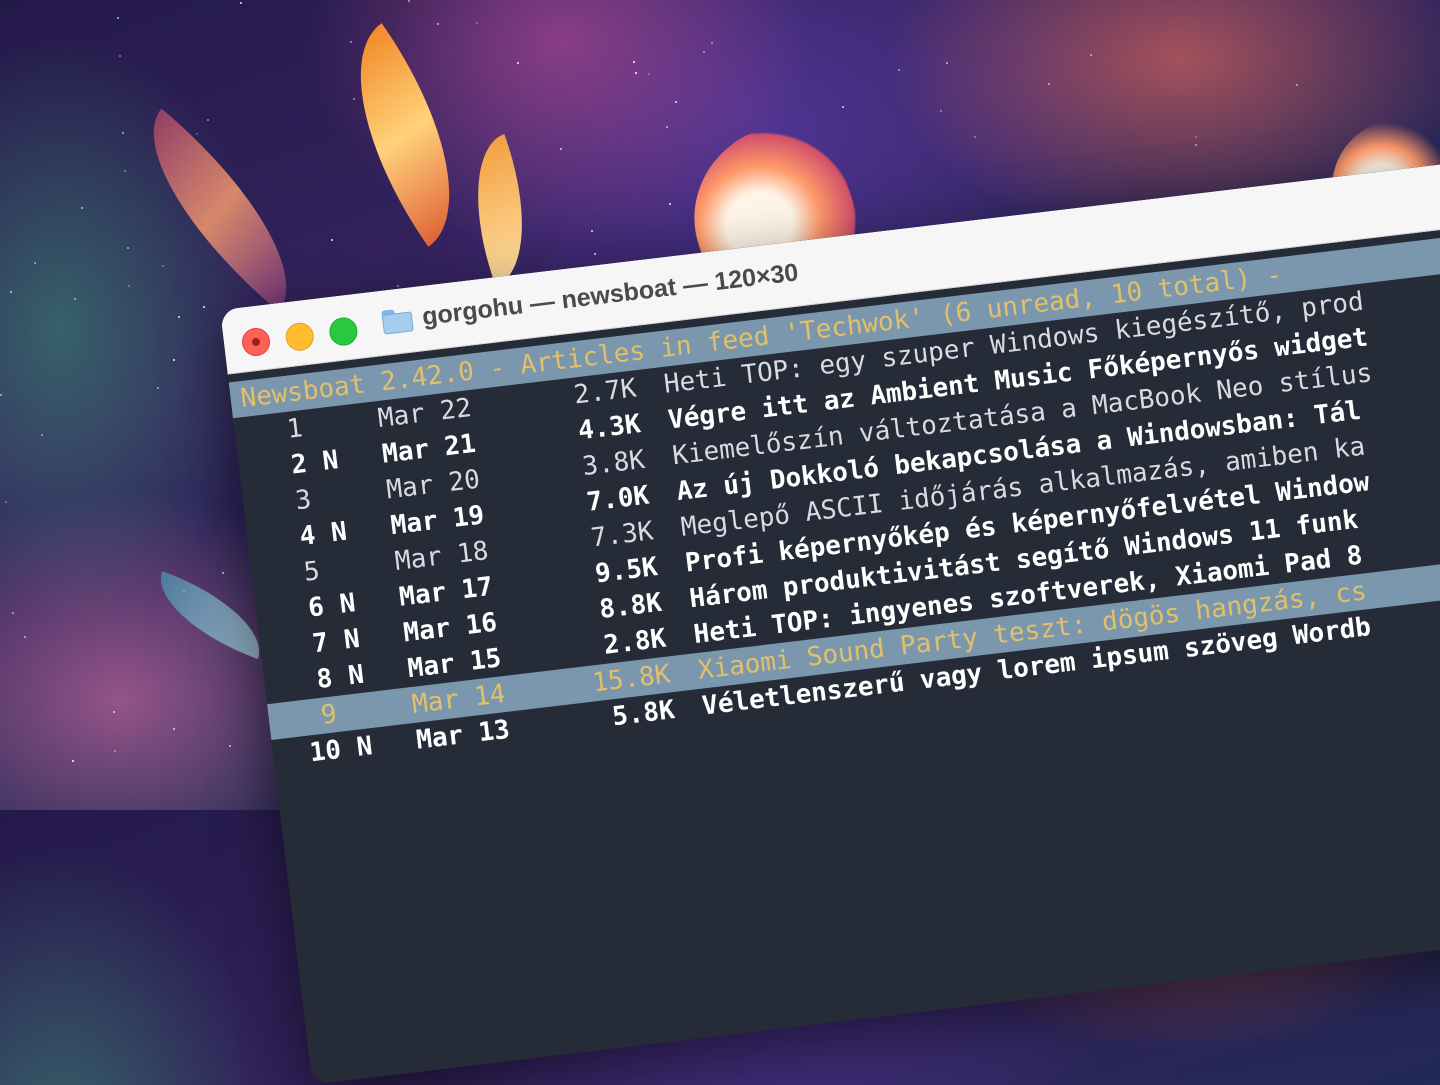 This screenshot has width=1440, height=1085. What do you see at coordinates (256, 342) in the screenshot?
I see `close-button` at bounding box center [256, 342].